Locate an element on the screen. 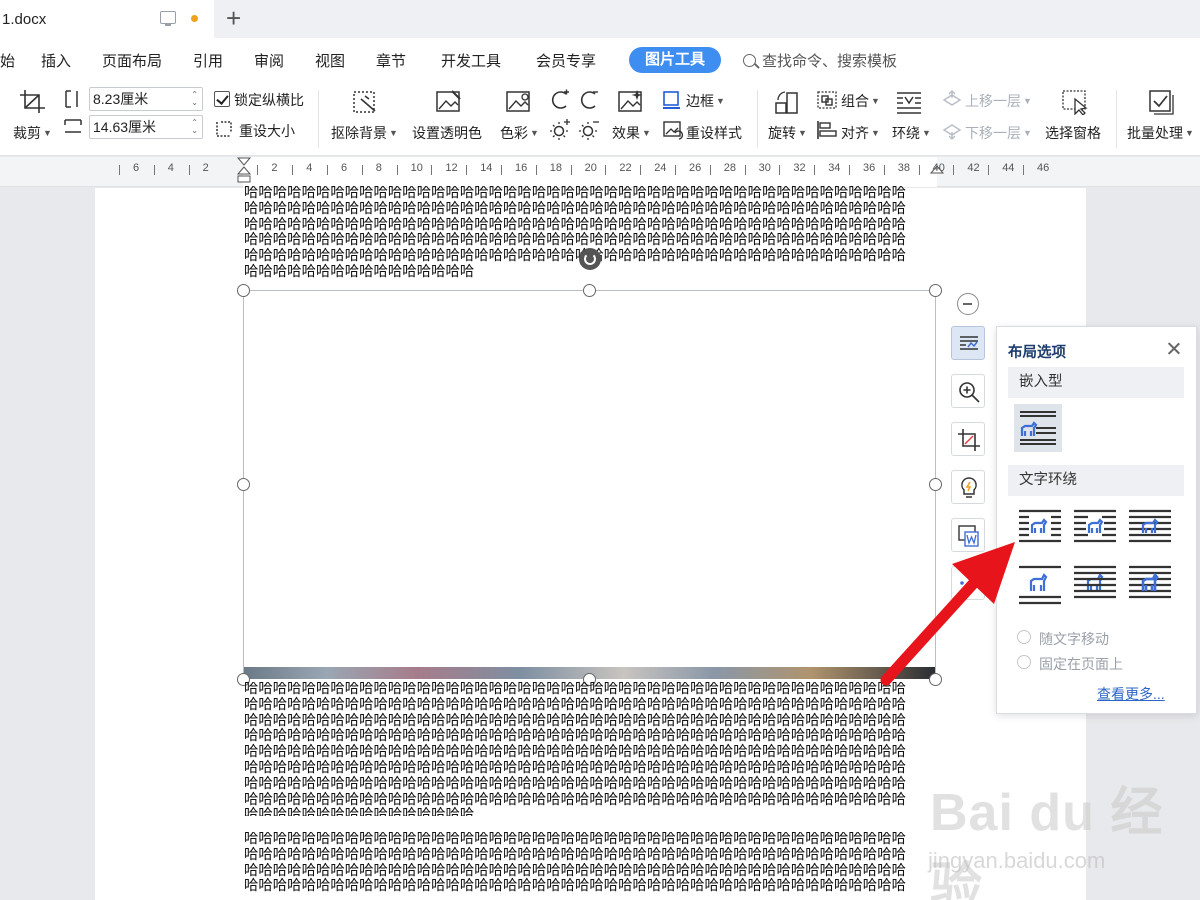  rotate-button: 旋转 ▼ is located at coordinates (787, 133).